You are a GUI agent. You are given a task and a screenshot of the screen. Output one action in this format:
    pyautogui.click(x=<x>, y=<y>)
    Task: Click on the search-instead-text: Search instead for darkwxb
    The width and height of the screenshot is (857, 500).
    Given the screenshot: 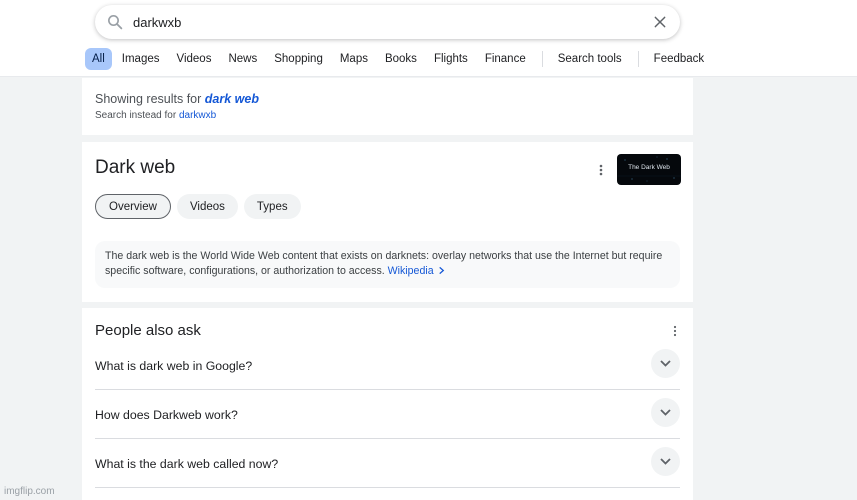 What is the action you would take?
    pyautogui.click(x=155, y=115)
    